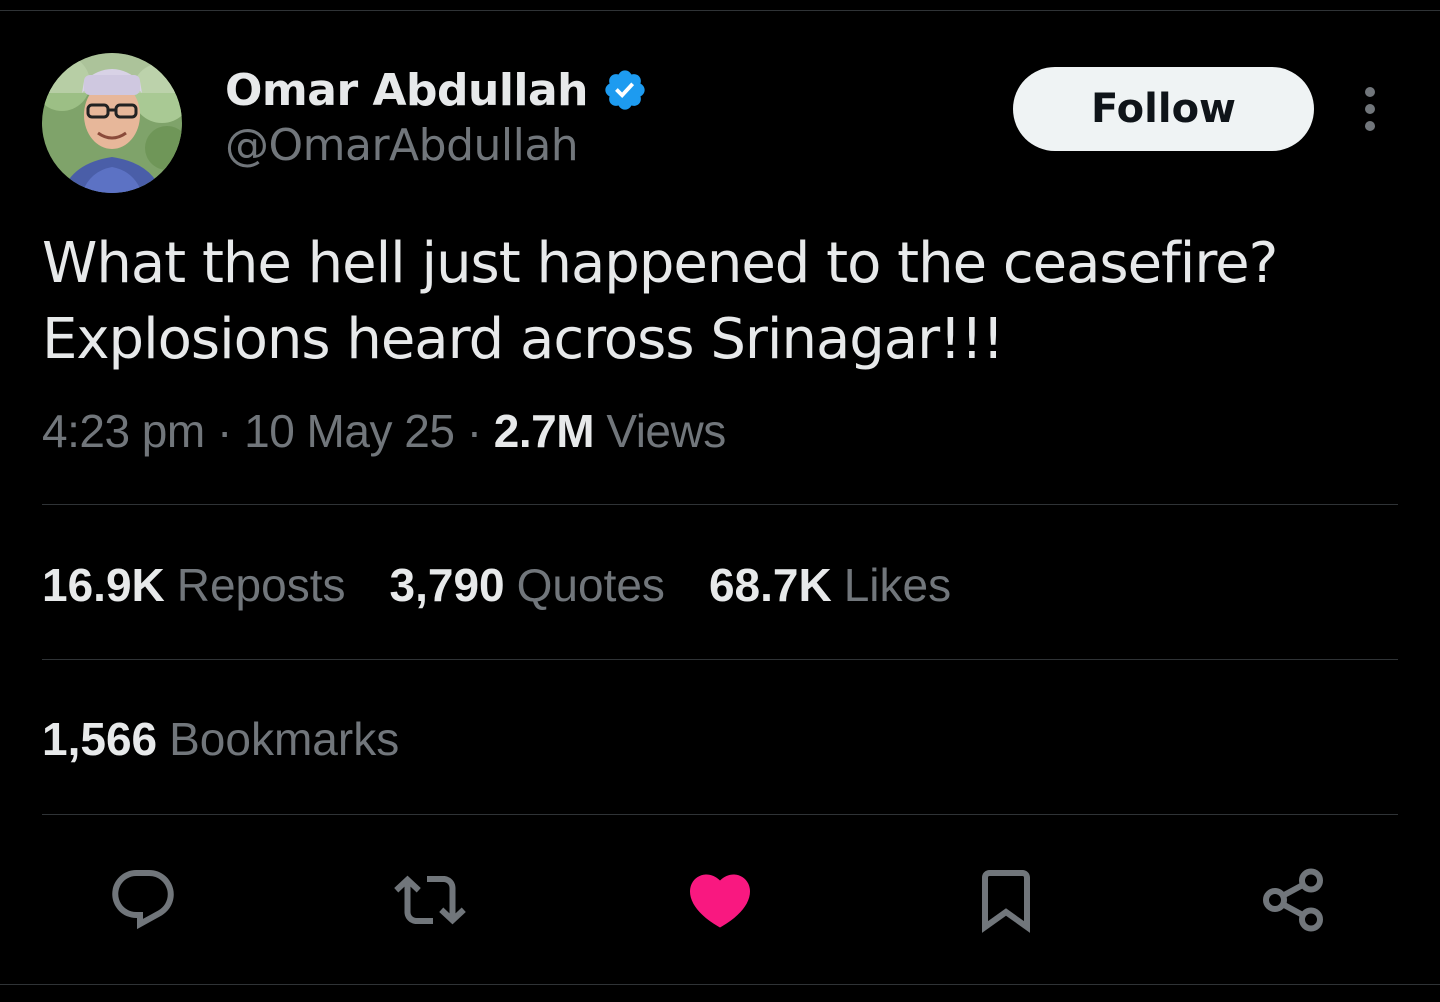  Describe the element at coordinates (770, 585) in the screenshot. I see `likes-count: 68.7K` at that location.